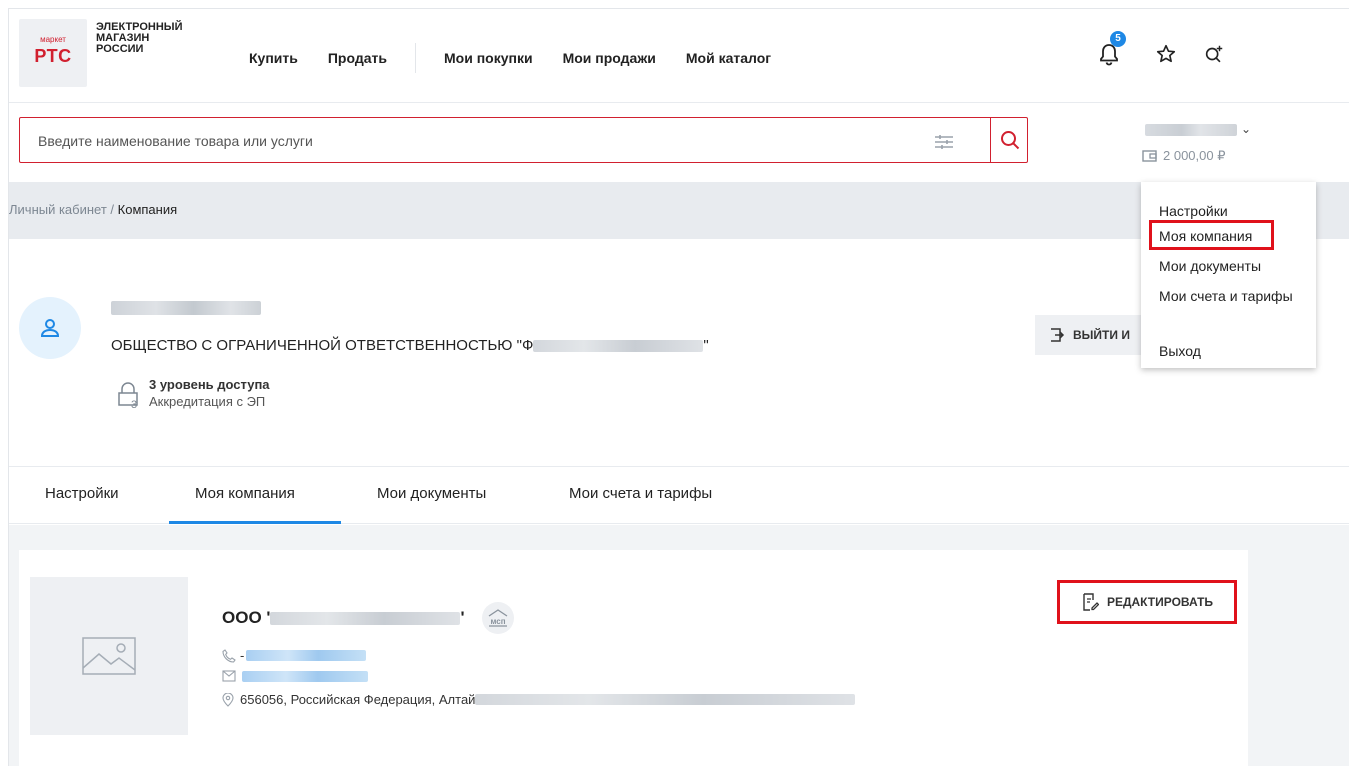 This screenshot has width=1349, height=766. What do you see at coordinates (246, 617) in the screenshot?
I see `company-name-prefix: ООО '` at bounding box center [246, 617].